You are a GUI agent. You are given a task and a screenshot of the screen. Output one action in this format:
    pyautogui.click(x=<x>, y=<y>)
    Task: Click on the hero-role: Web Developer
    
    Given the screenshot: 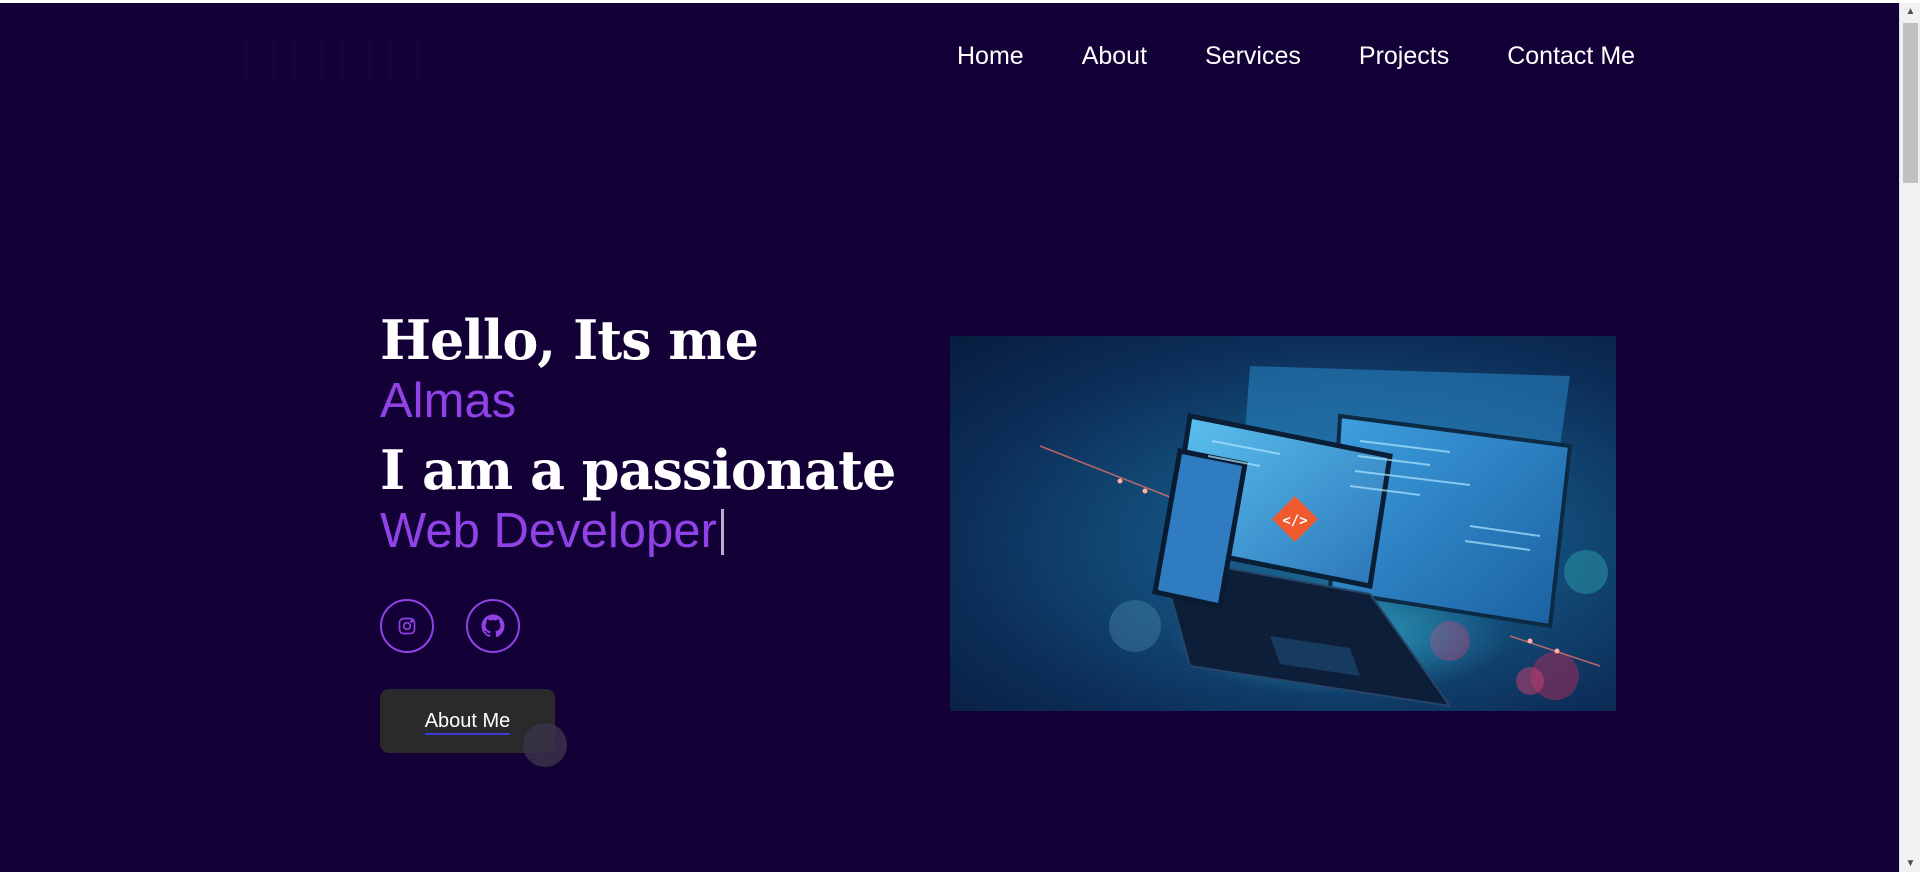 What is the action you would take?
    pyautogui.click(x=548, y=531)
    